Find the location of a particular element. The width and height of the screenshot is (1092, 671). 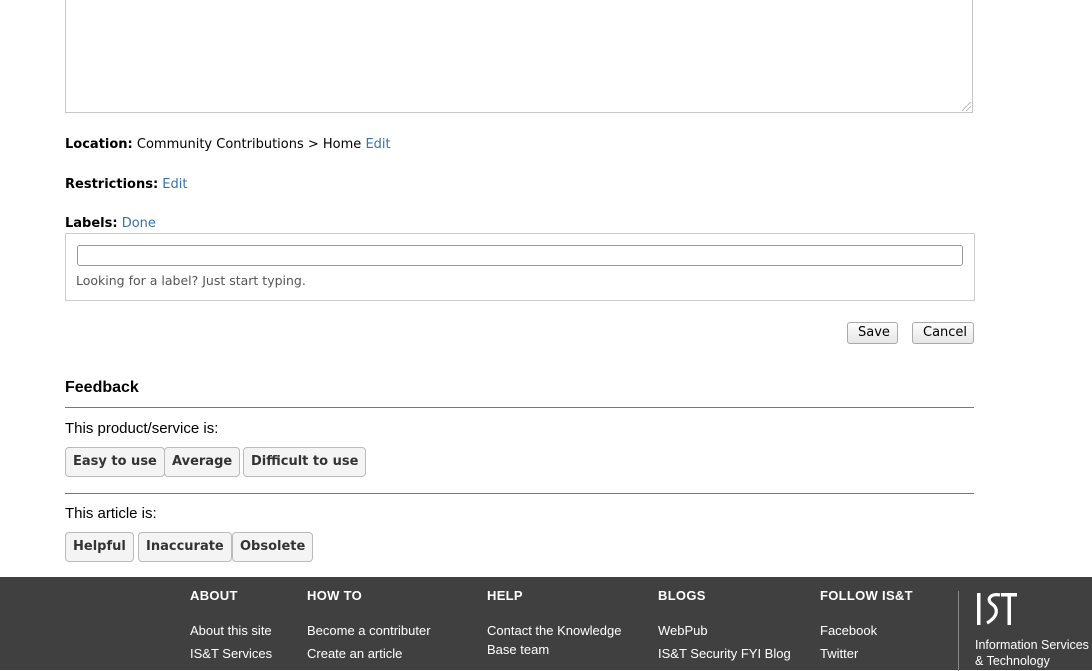

brand-line-1: Information Services is located at coordinates (1032, 645).